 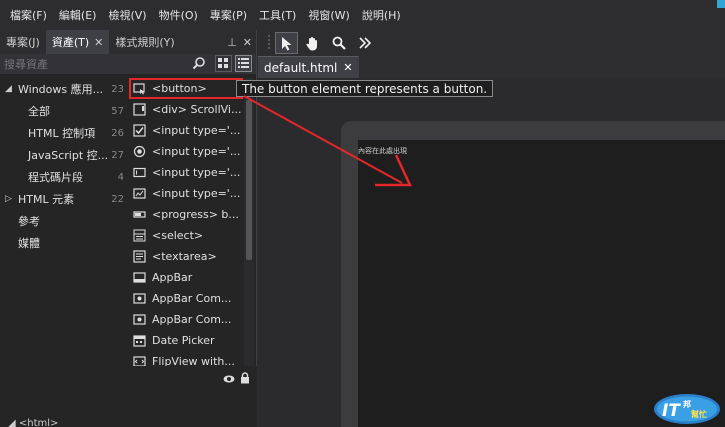 What do you see at coordinates (78, 15) in the screenshot?
I see `menu-item-1: 編輯(E)` at bounding box center [78, 15].